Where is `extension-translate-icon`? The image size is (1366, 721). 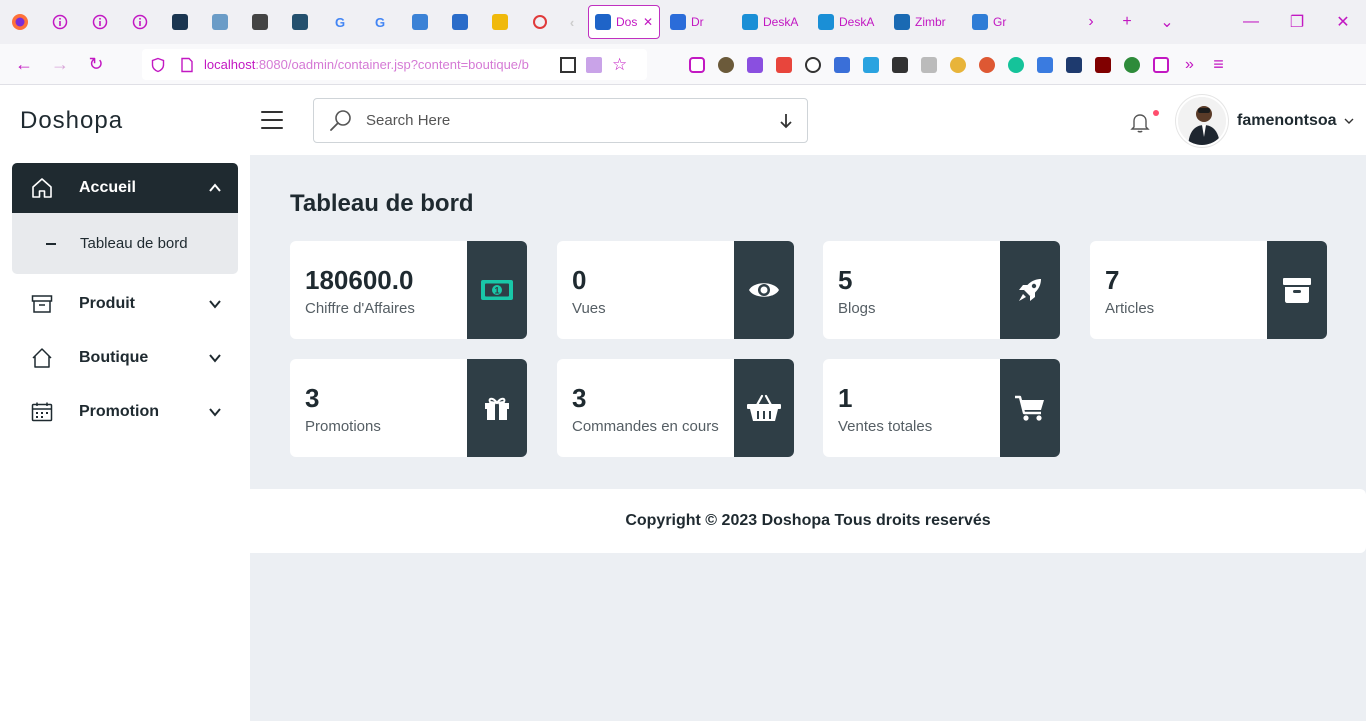 extension-translate-icon is located at coordinates (841, 64).